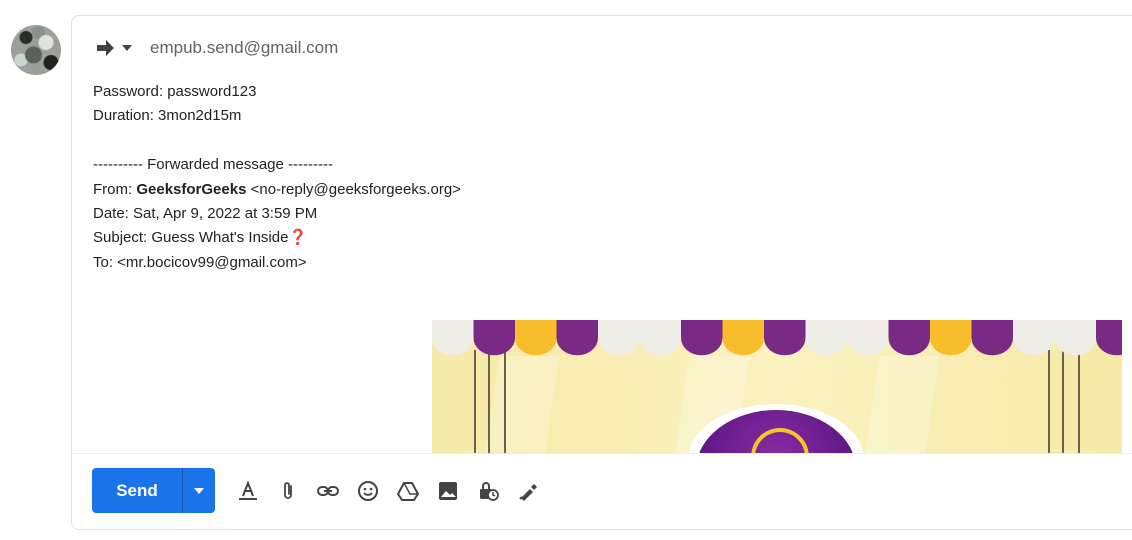 The height and width of the screenshot is (540, 1132). Describe the element at coordinates (115, 189) in the screenshot. I see `from-label: From:` at that location.